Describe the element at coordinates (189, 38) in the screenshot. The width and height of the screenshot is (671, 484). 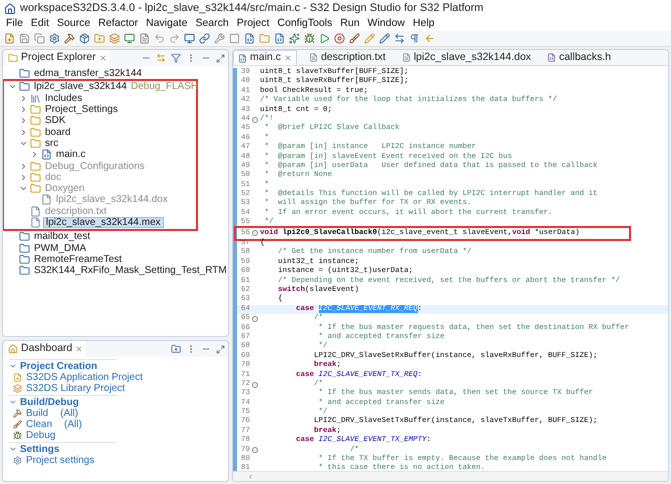
I see `screen-icon` at that location.